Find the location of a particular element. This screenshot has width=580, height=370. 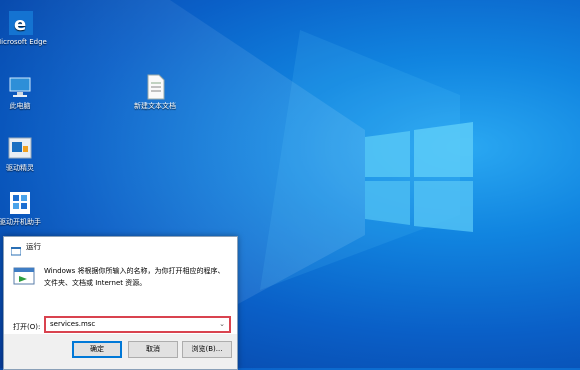

cancel-button: 取消 is located at coordinates (153, 349).